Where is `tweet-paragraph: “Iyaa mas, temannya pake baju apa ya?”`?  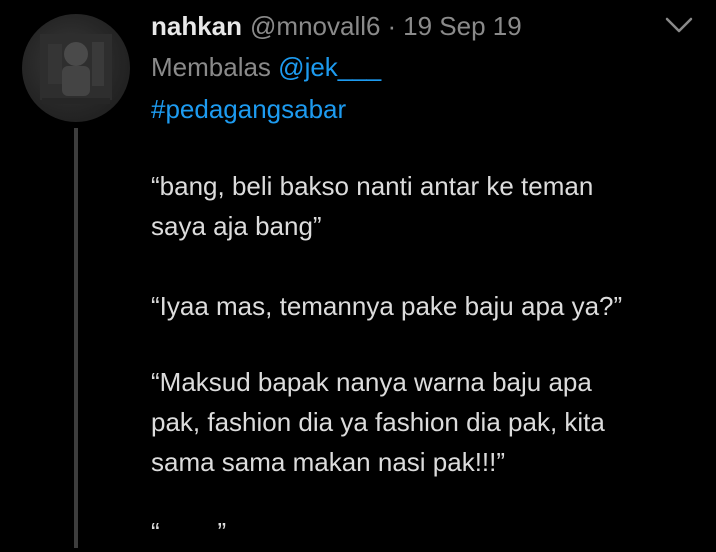
tweet-paragraph: “Iyaa mas, temannya pake baju apa ya?” is located at coordinates (423, 306).